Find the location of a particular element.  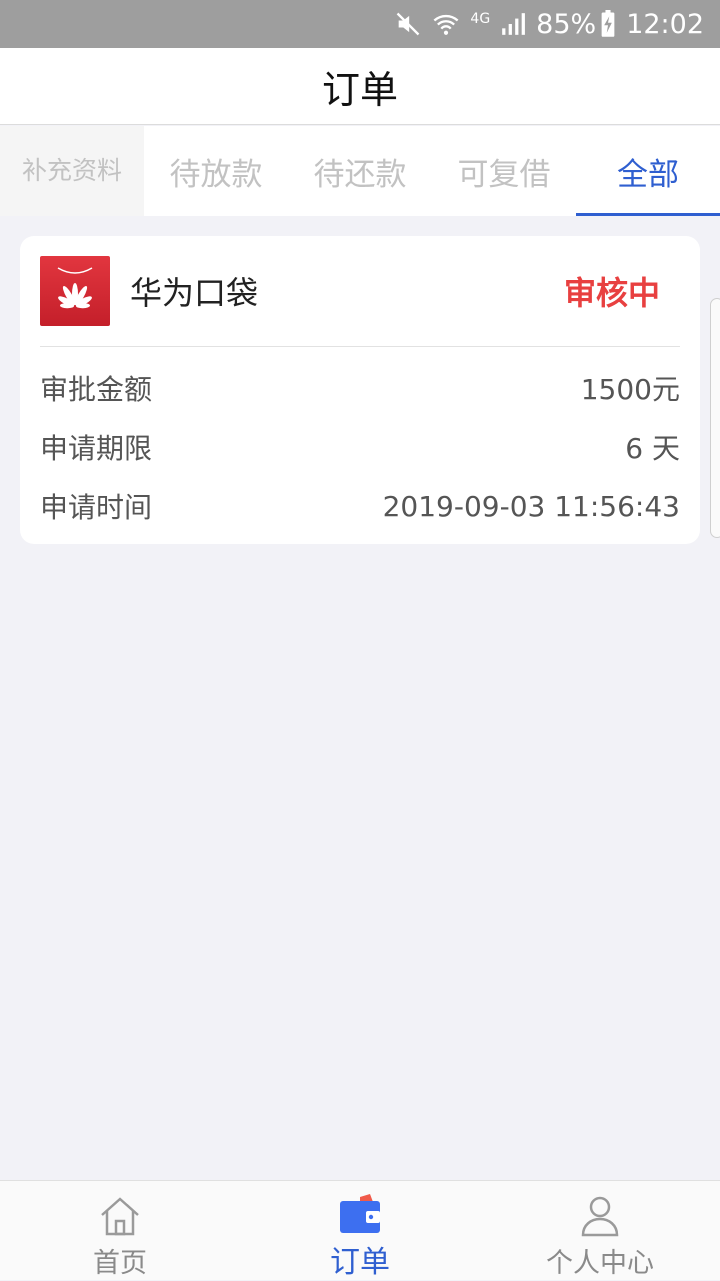

order-tabs: 补充资料 待放款 待还款 可复借 全部 is located at coordinates (360, 171).